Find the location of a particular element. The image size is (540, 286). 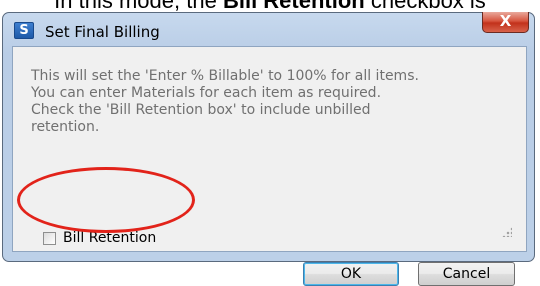

title-bar: S Set Final Billing X is located at coordinates (268, 28).